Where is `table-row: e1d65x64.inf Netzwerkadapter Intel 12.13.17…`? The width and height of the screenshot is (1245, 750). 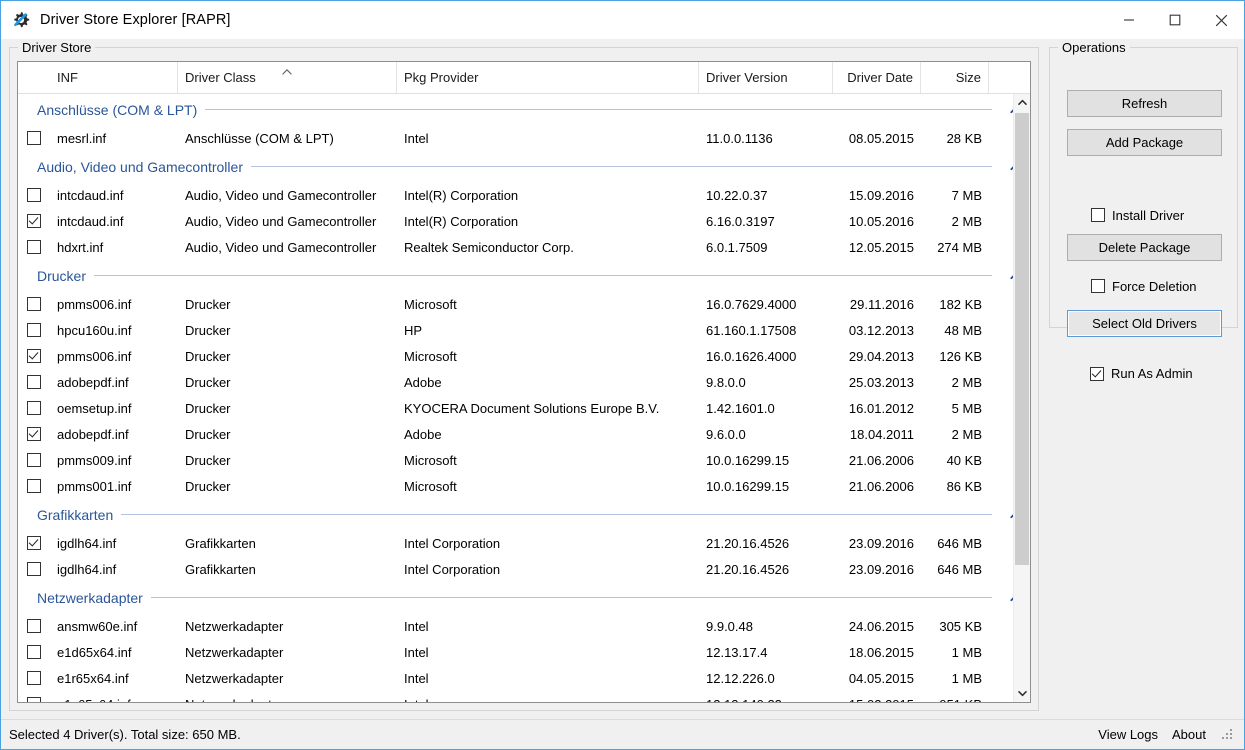 table-row: e1d65x64.inf Netzwerkadapter Intel 12.13.17… is located at coordinates (524, 652).